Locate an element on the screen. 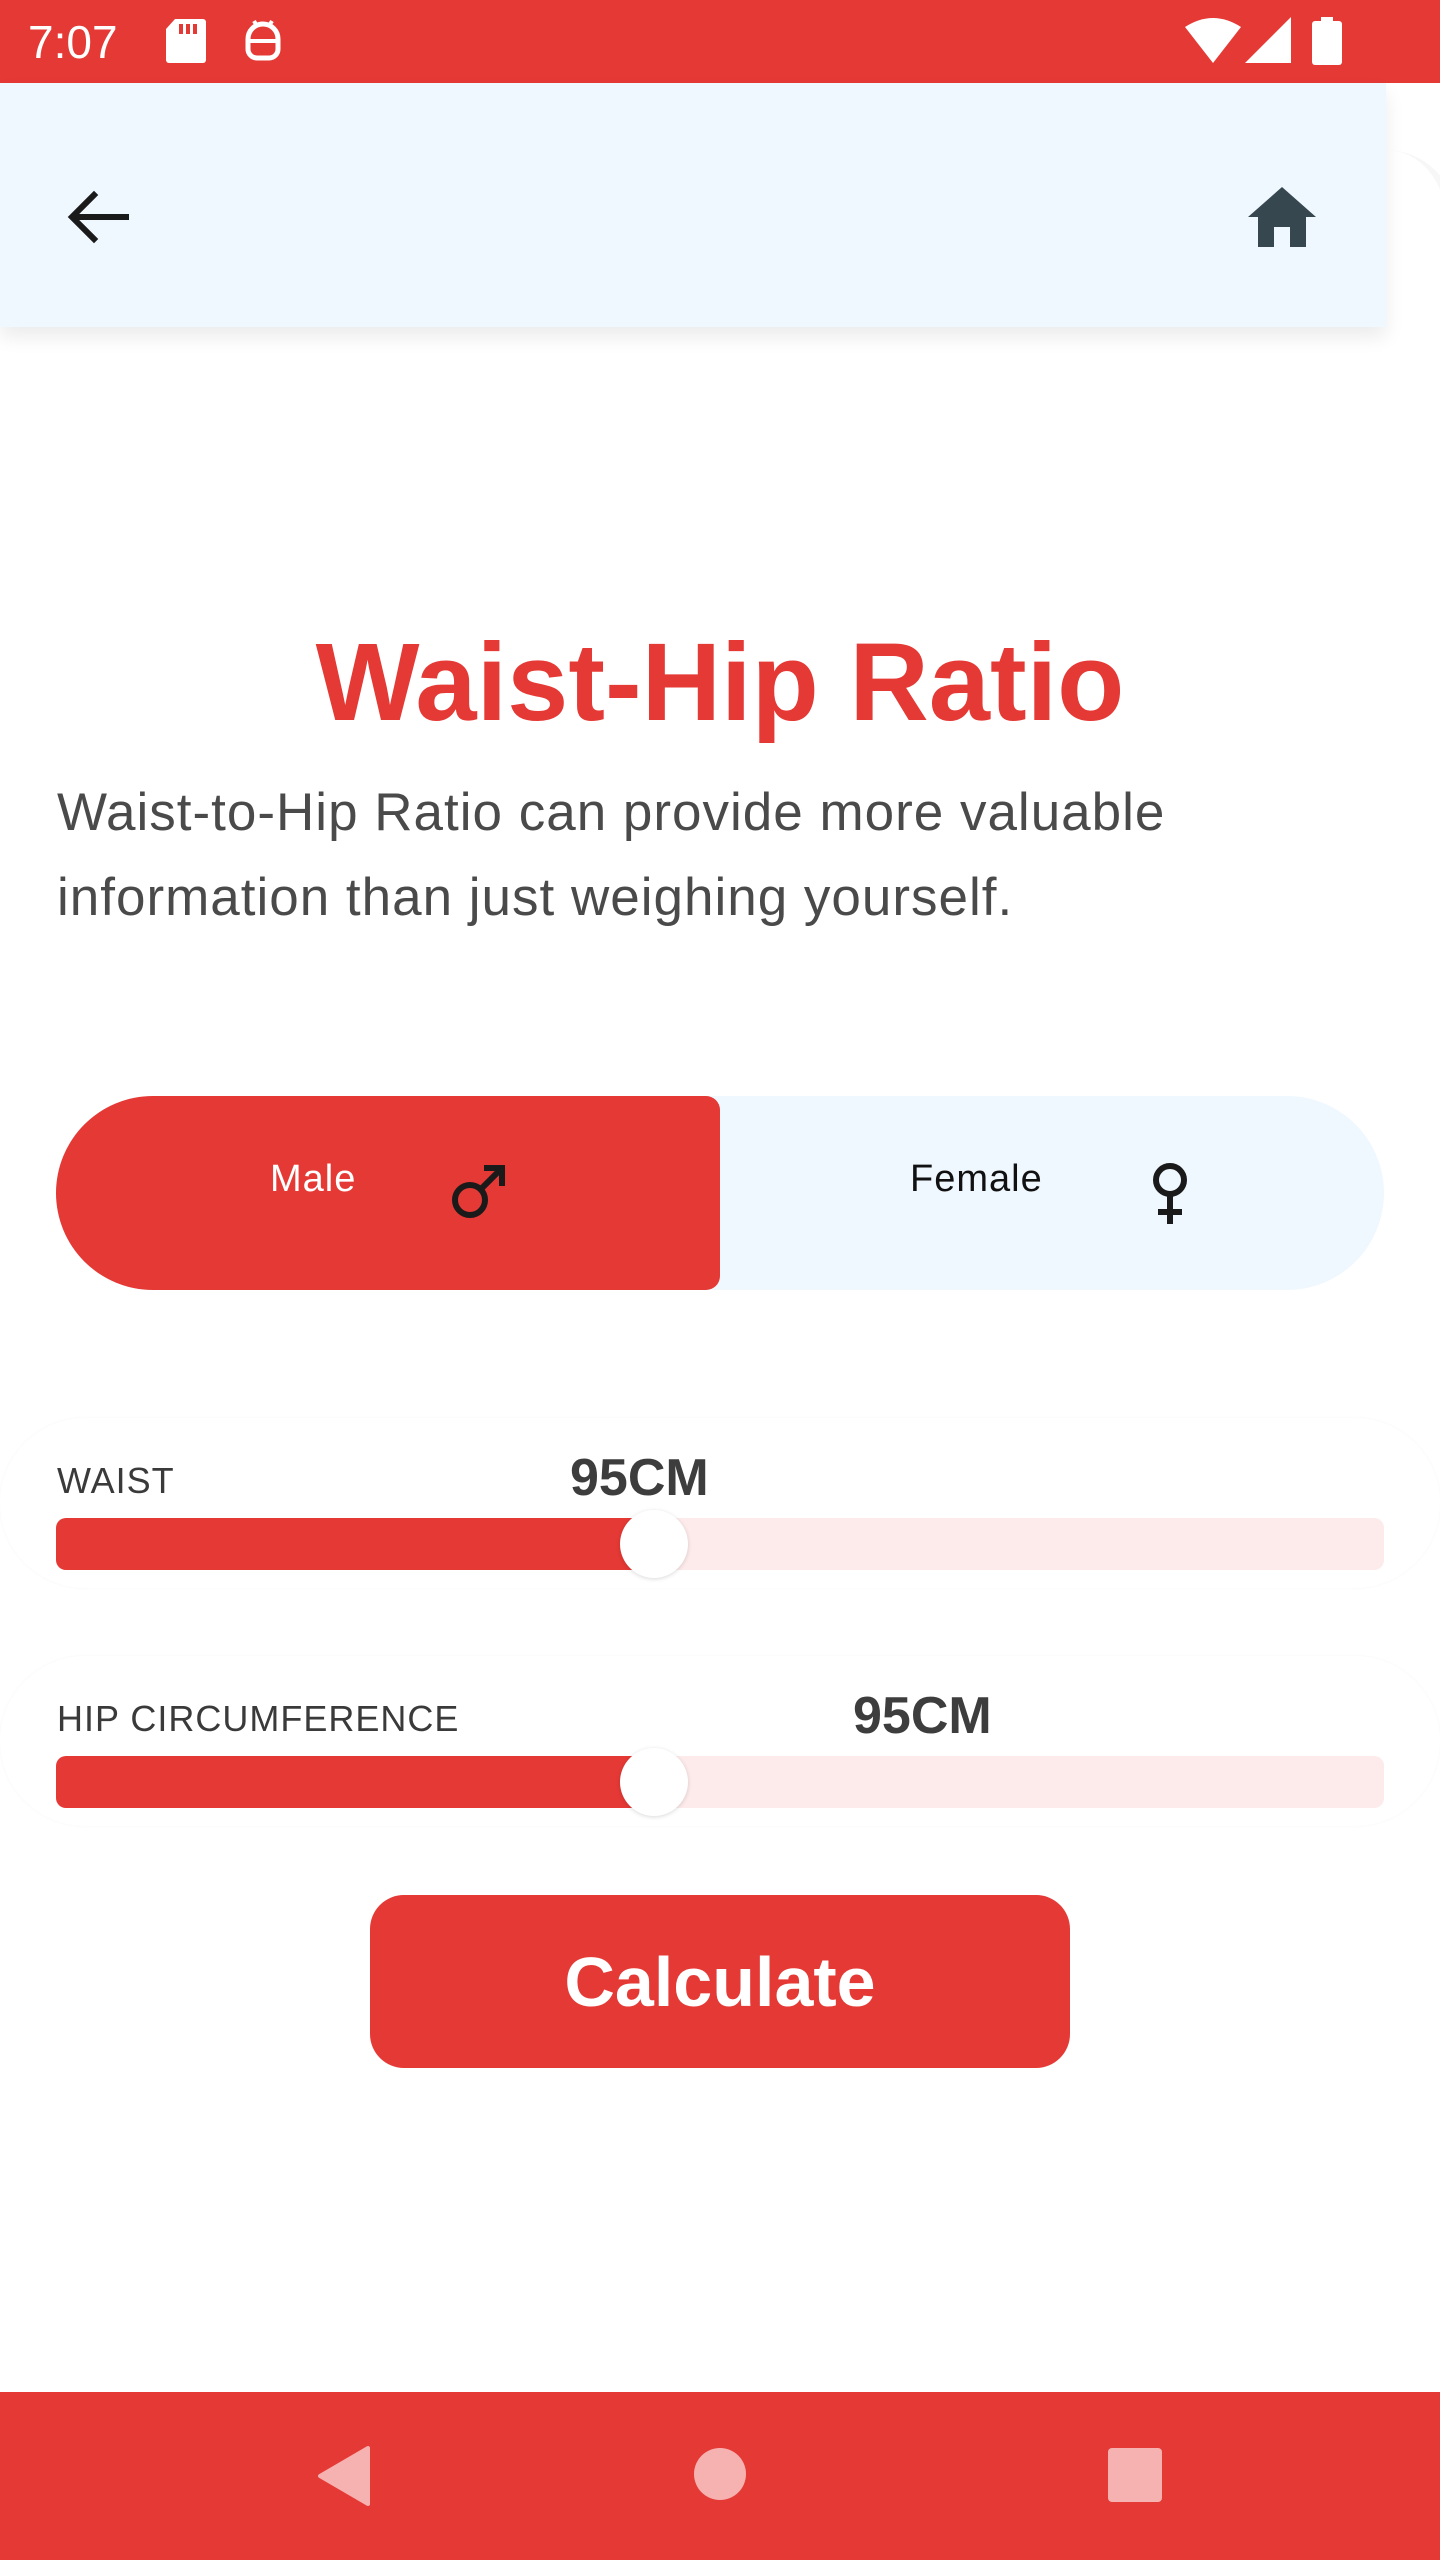 This screenshot has width=1440, height=2560. back-triangle-icon is located at coordinates (344, 2476).